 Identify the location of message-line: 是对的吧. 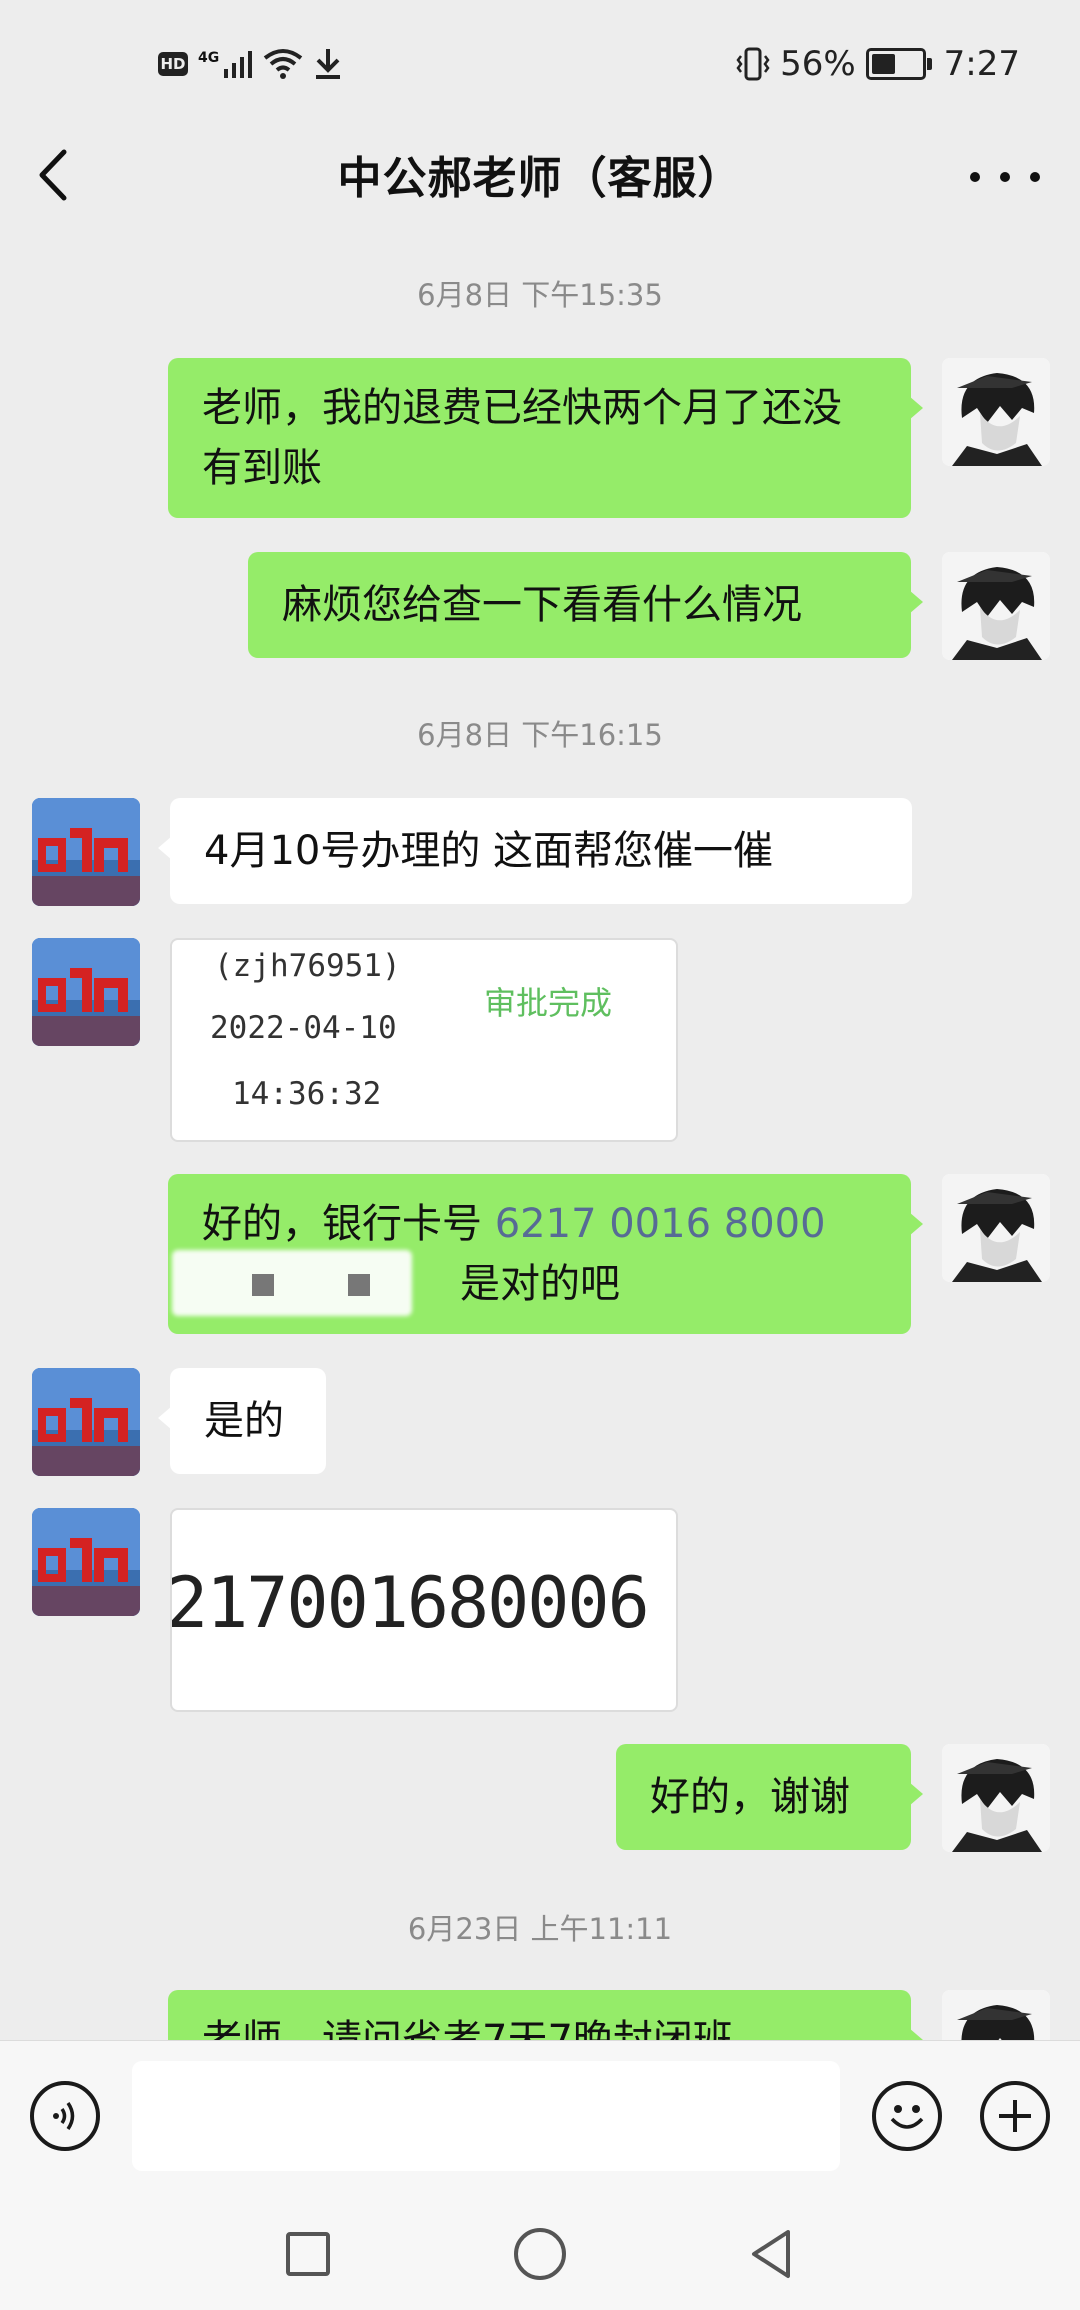
(524, 1283).